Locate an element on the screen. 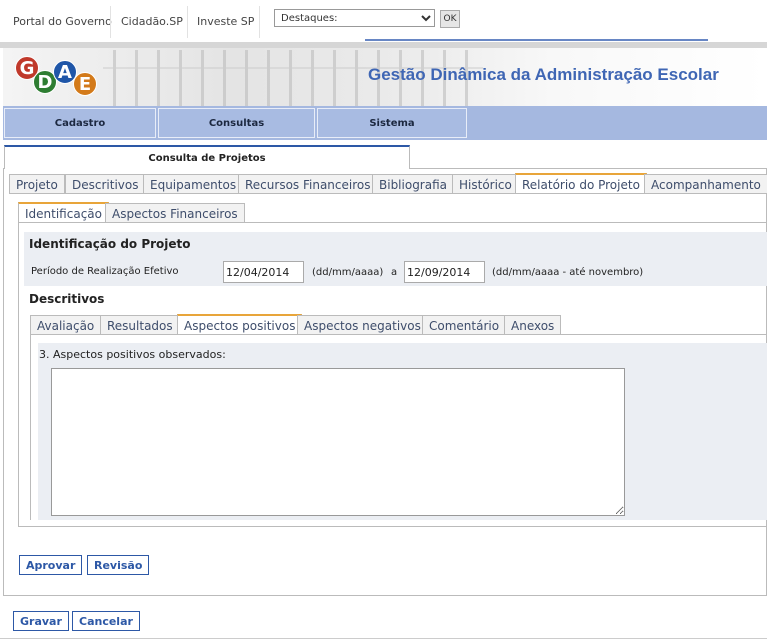  tab-historico: Histórico is located at coordinates (485, 184).